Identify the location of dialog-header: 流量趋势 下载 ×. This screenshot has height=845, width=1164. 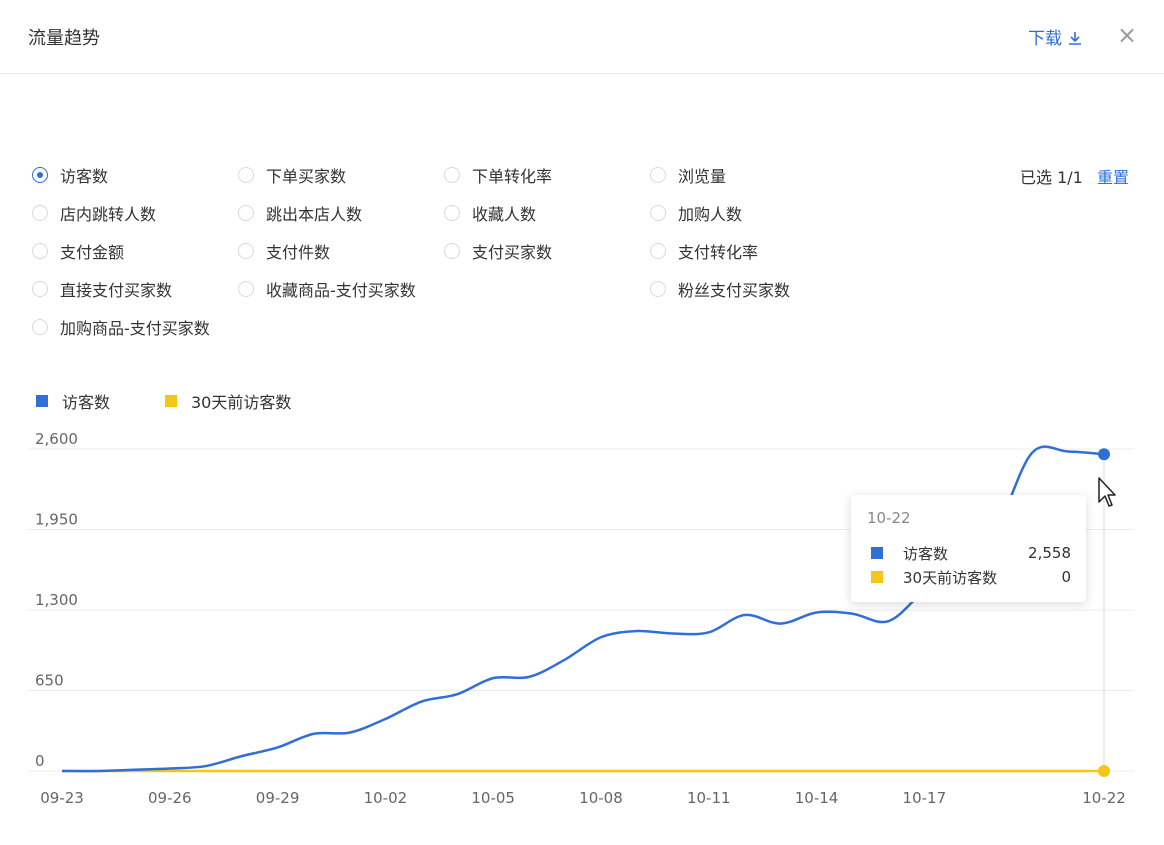
(582, 37).